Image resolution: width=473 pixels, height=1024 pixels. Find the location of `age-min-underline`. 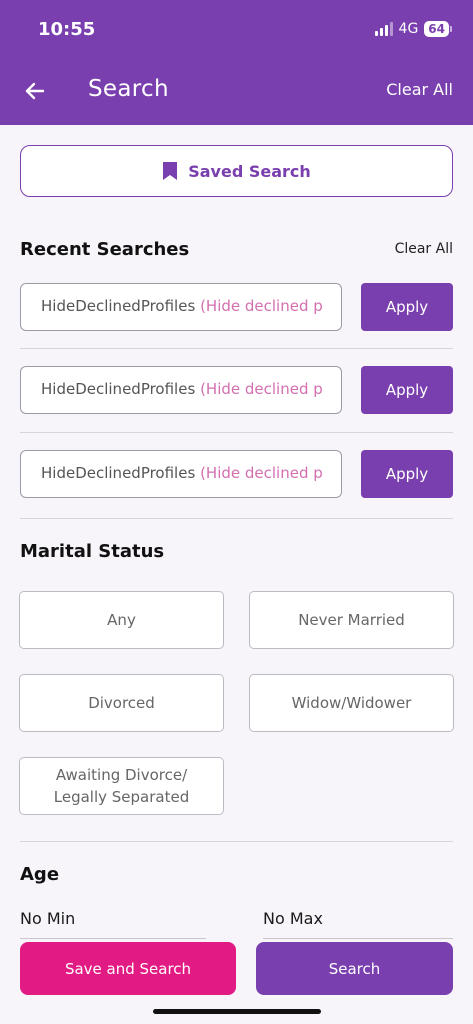

age-min-underline is located at coordinates (113, 938).